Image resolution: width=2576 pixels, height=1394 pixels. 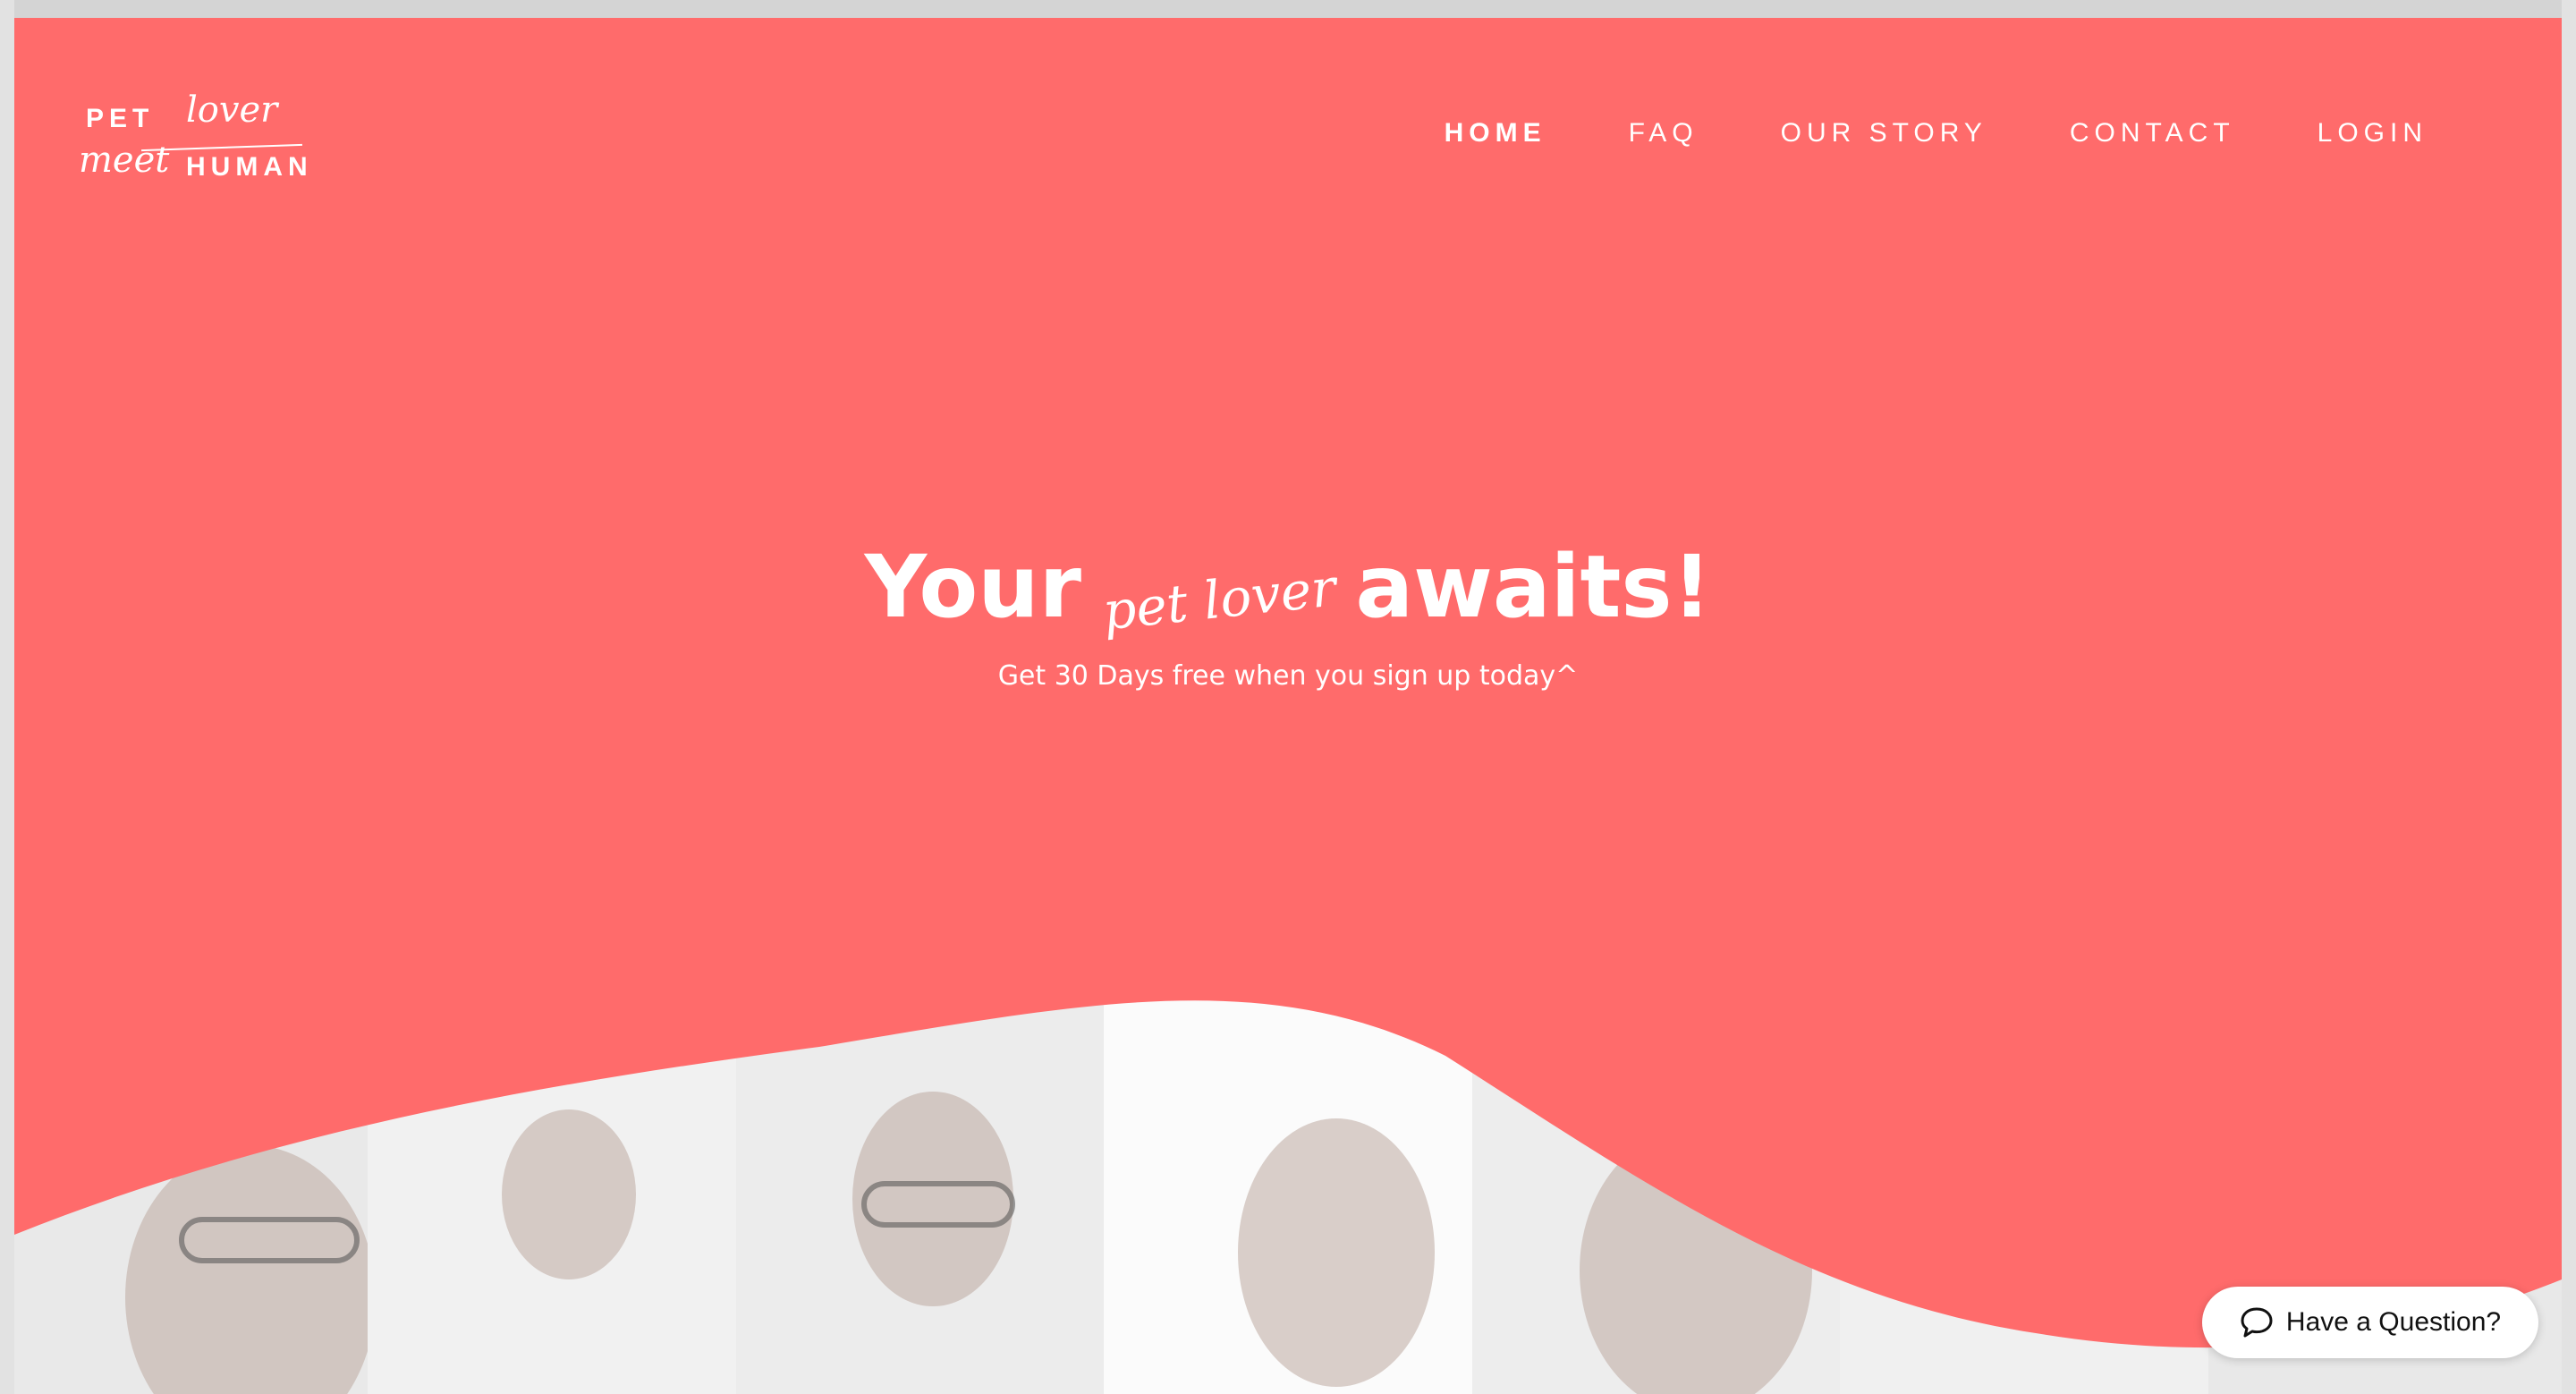 I want to click on nav-home: HOME, so click(x=1495, y=133).